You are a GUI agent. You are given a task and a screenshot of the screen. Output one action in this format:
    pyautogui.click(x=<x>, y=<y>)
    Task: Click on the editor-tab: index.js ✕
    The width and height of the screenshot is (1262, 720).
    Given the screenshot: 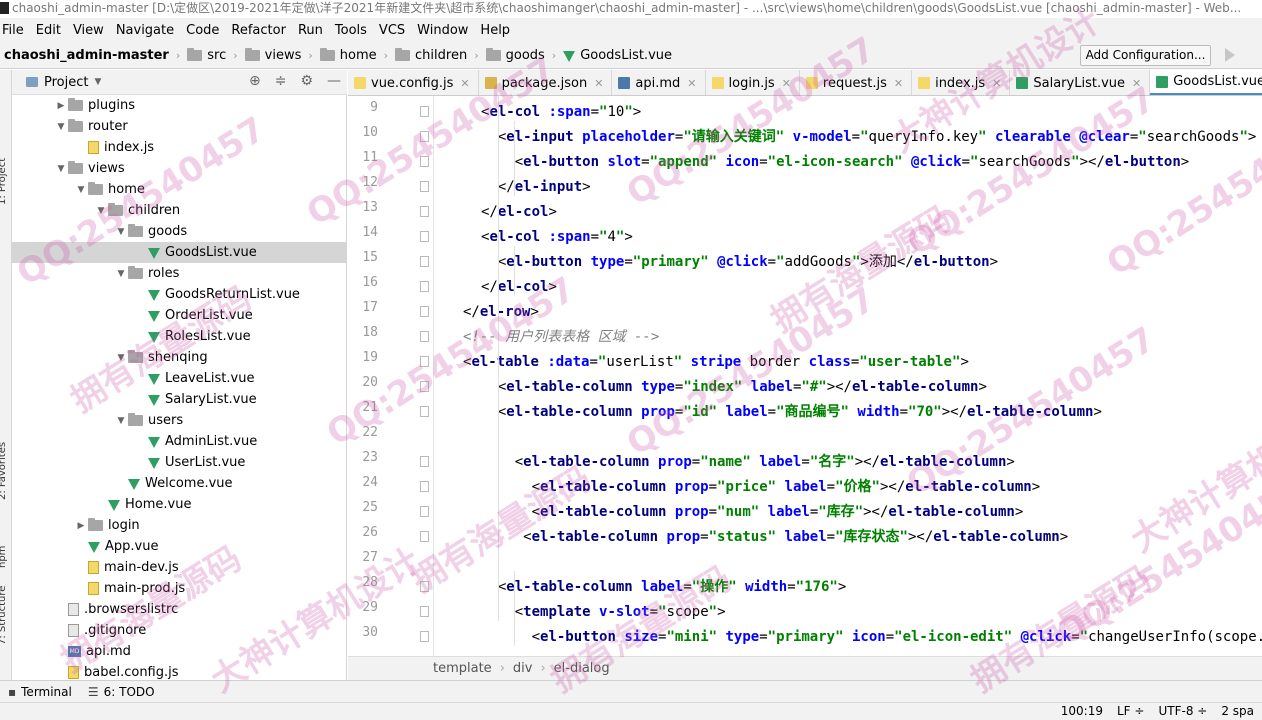 What is the action you would take?
    pyautogui.click(x=961, y=82)
    